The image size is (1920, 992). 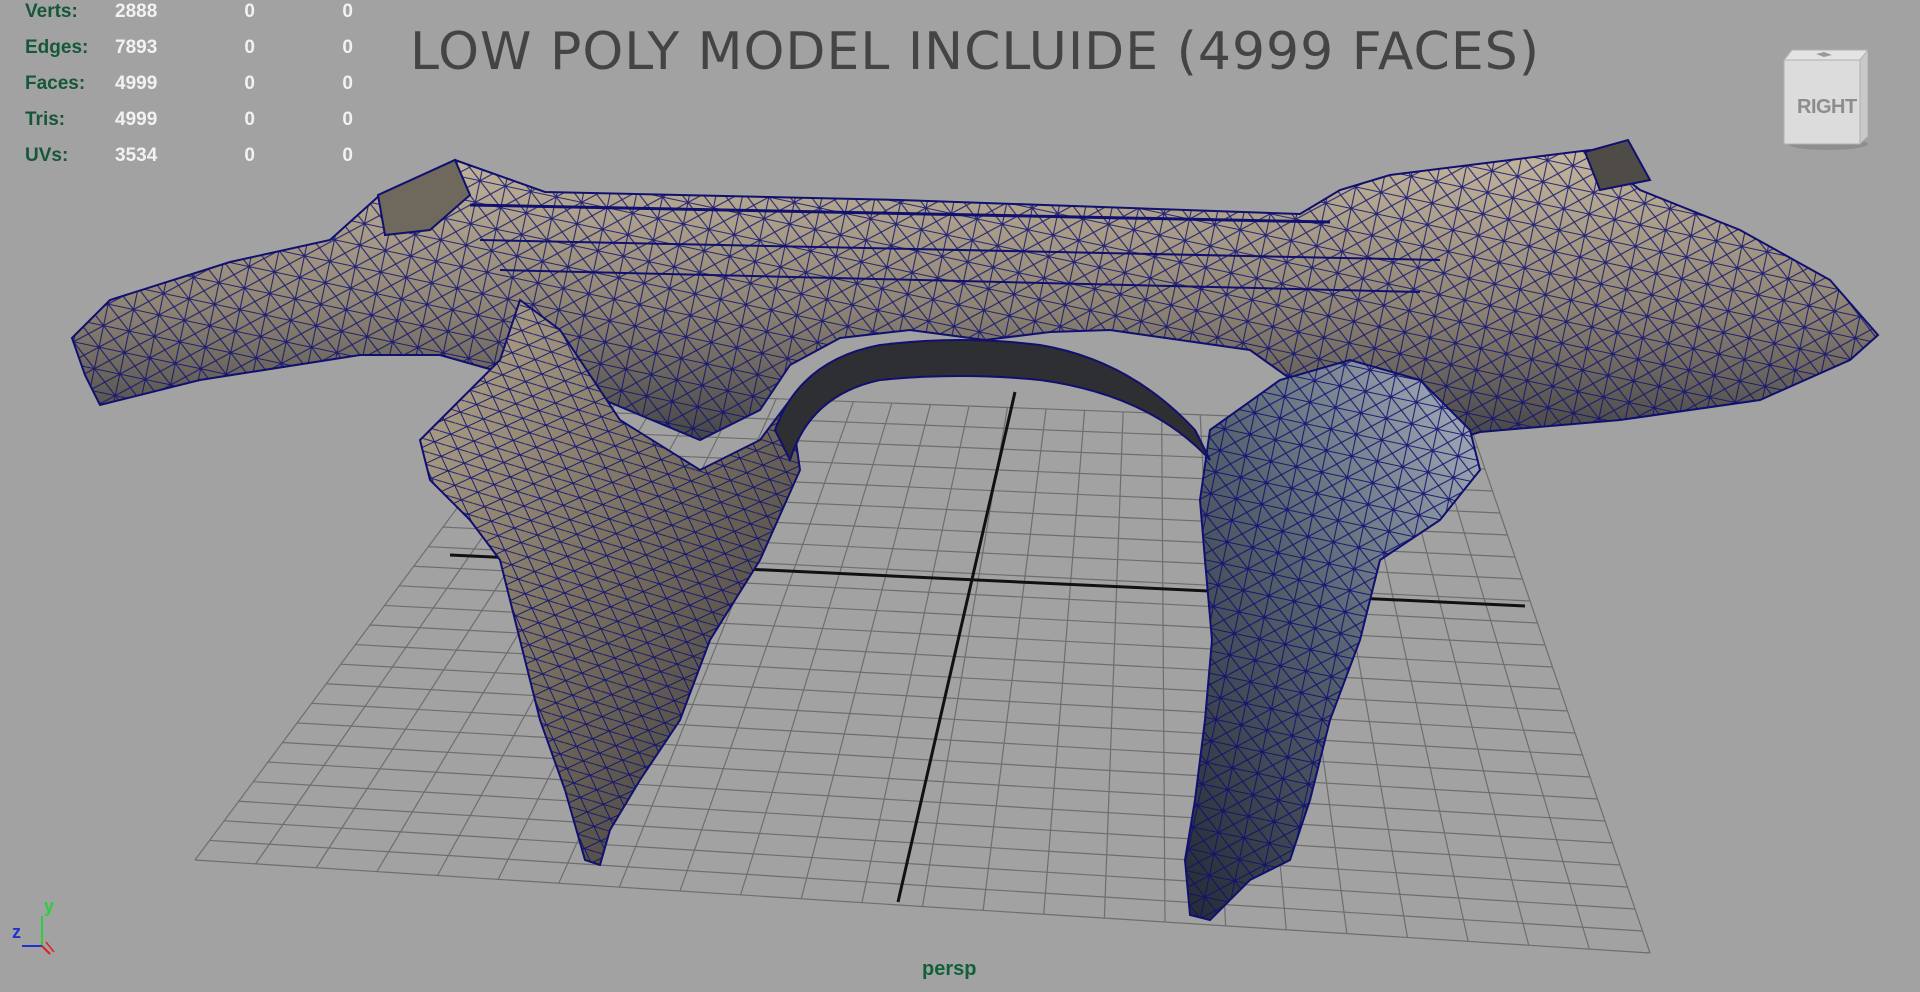 I want to click on hud-label: Edges:, so click(x=57, y=47).